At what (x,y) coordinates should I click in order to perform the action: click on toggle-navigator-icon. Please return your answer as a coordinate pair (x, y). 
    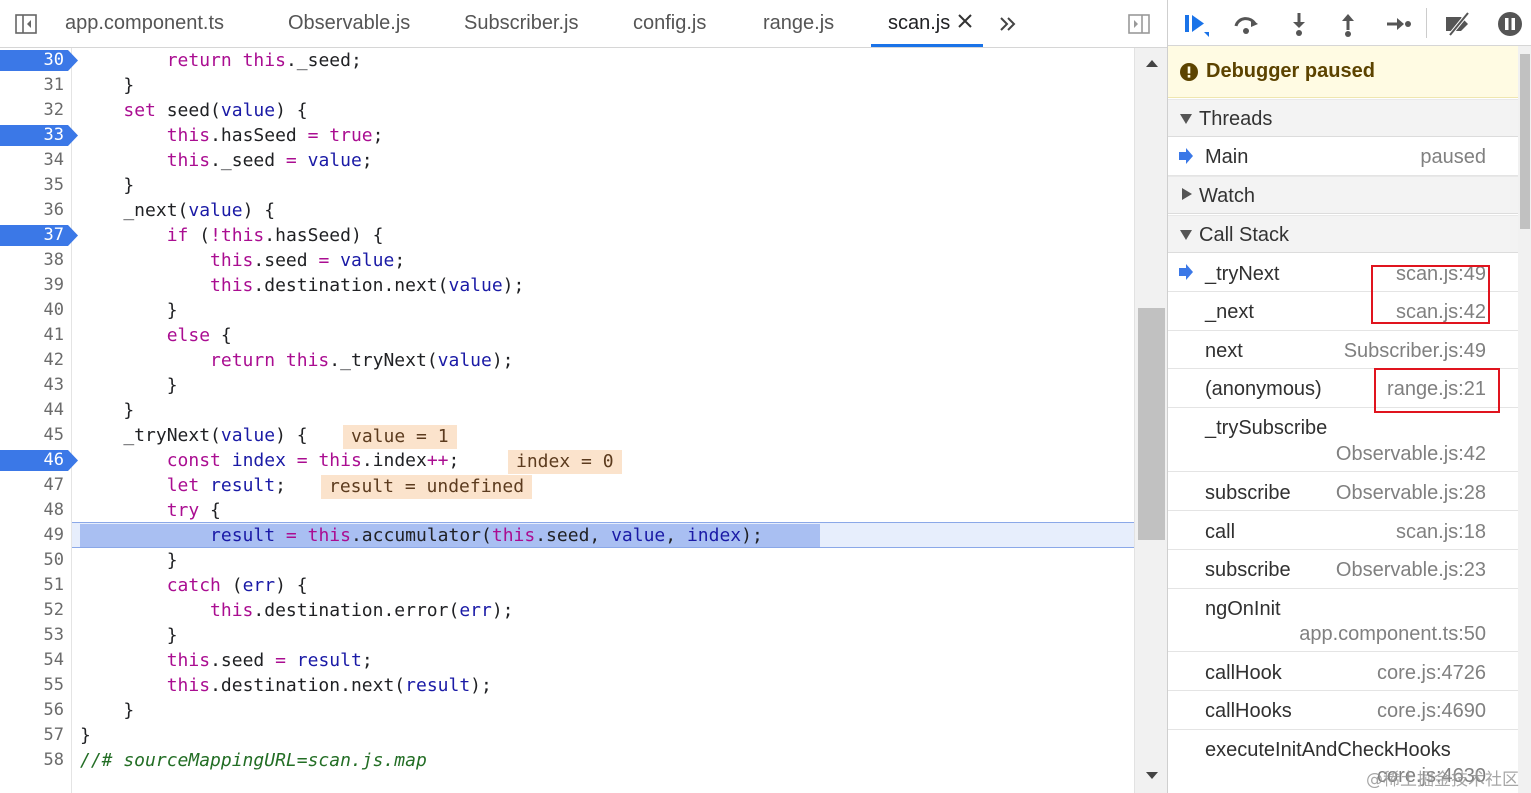
    Looking at the image, I should click on (26, 24).